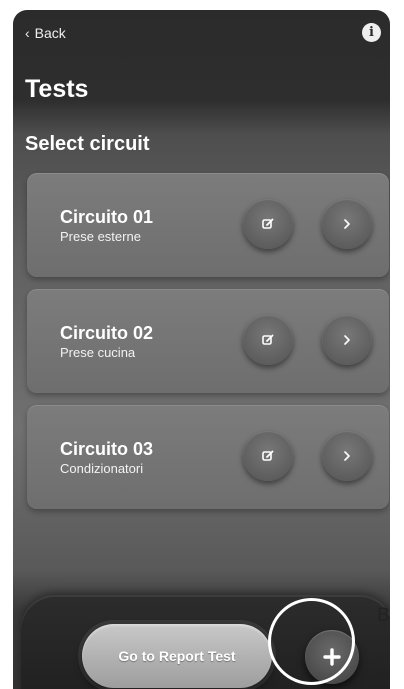 Image resolution: width=404 pixels, height=689 pixels. I want to click on circuit-card: Circuito 01 Prese esterne, so click(208, 225).